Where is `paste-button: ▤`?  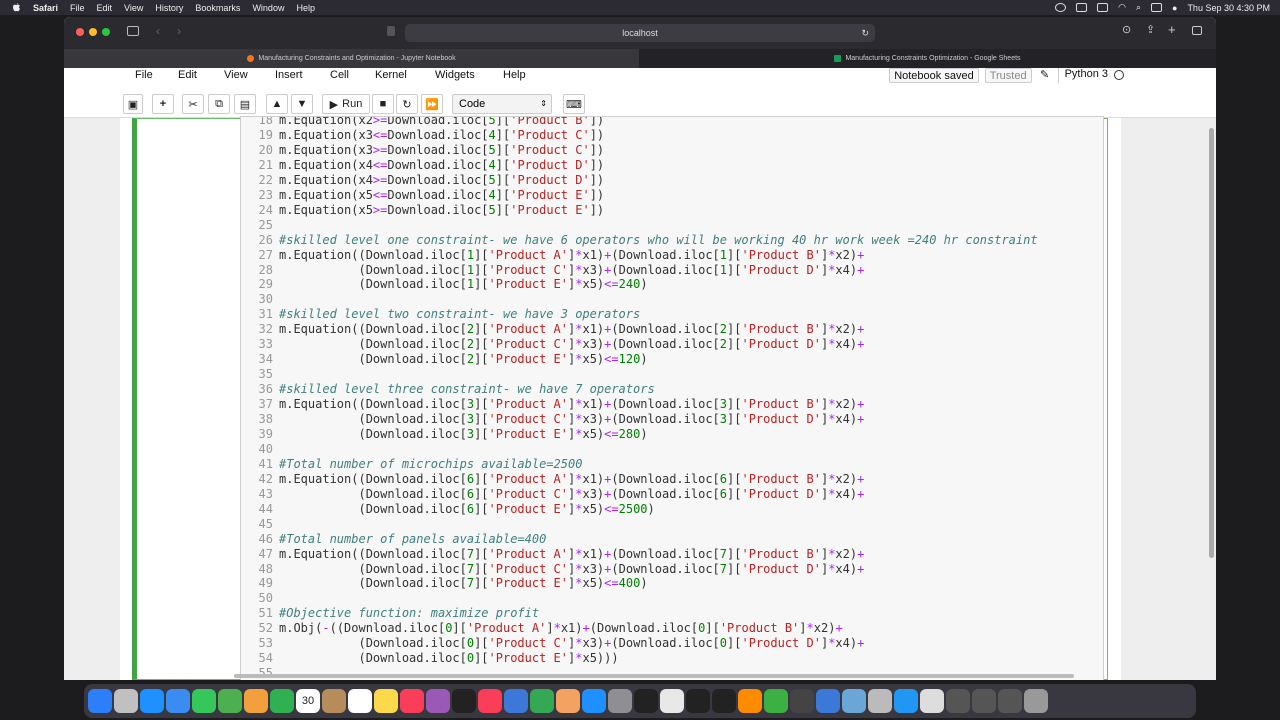
paste-button: ▤ is located at coordinates (245, 104).